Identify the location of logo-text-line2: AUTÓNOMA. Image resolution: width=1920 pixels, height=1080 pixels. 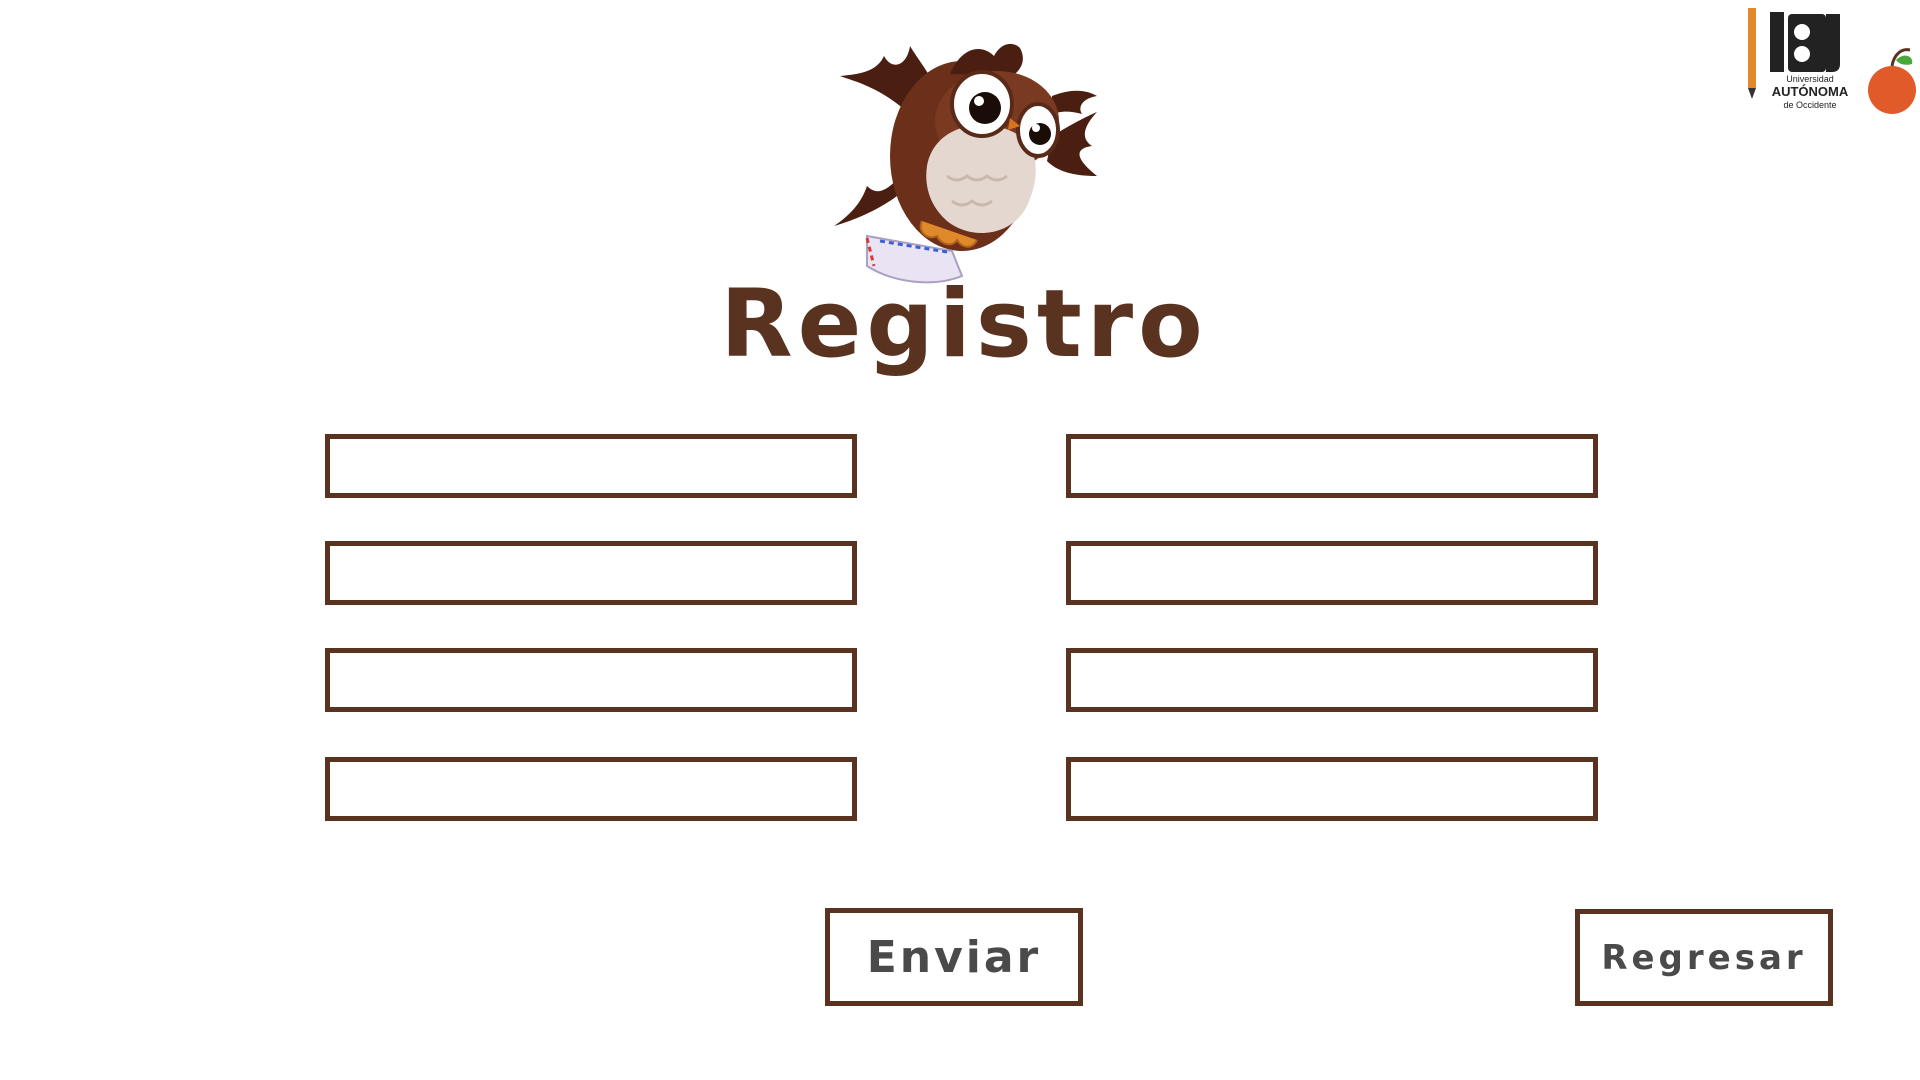
(1810, 91).